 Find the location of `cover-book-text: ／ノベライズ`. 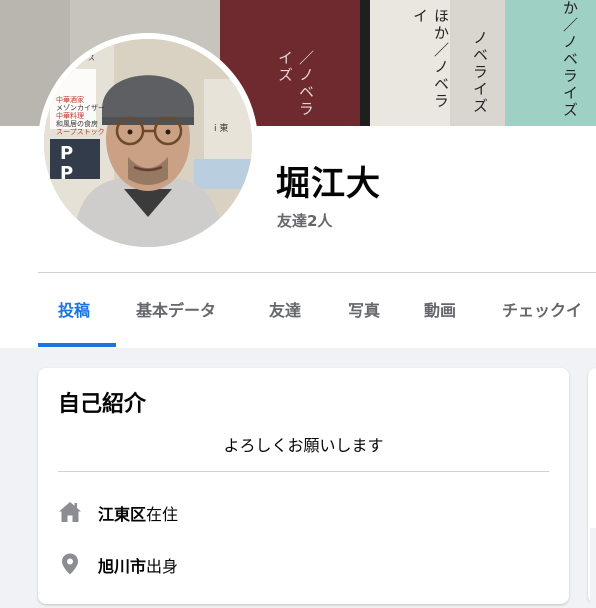

cover-book-text: ／ノベライズ is located at coordinates (295, 84).